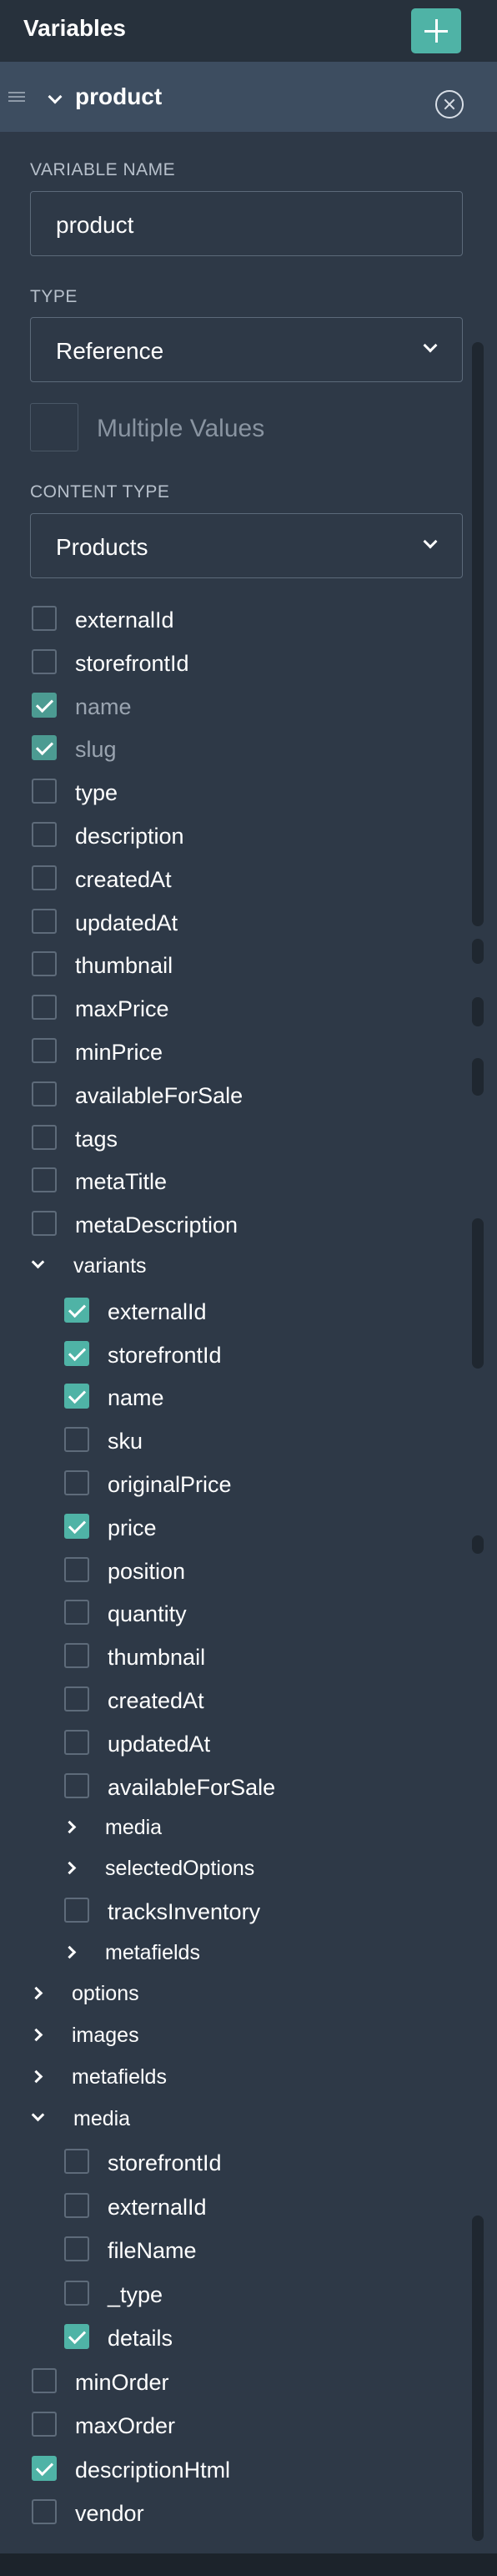  I want to click on field-row: originalPrice, so click(265, 1483).